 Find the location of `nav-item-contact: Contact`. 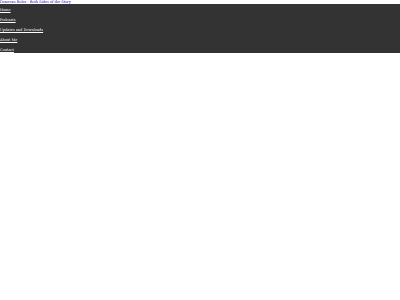

nav-item-contact: Contact is located at coordinates (7, 50).